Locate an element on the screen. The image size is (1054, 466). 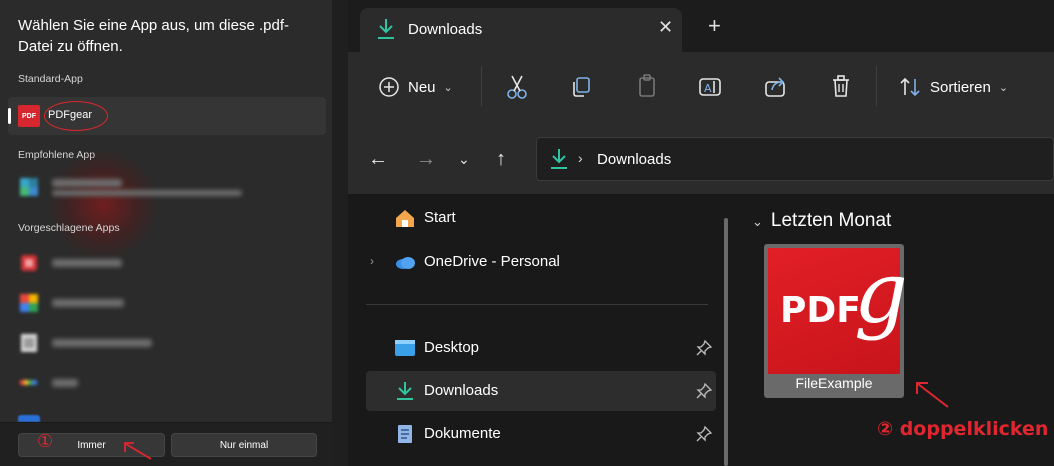
nav-label-start: Start is located at coordinates (440, 217).